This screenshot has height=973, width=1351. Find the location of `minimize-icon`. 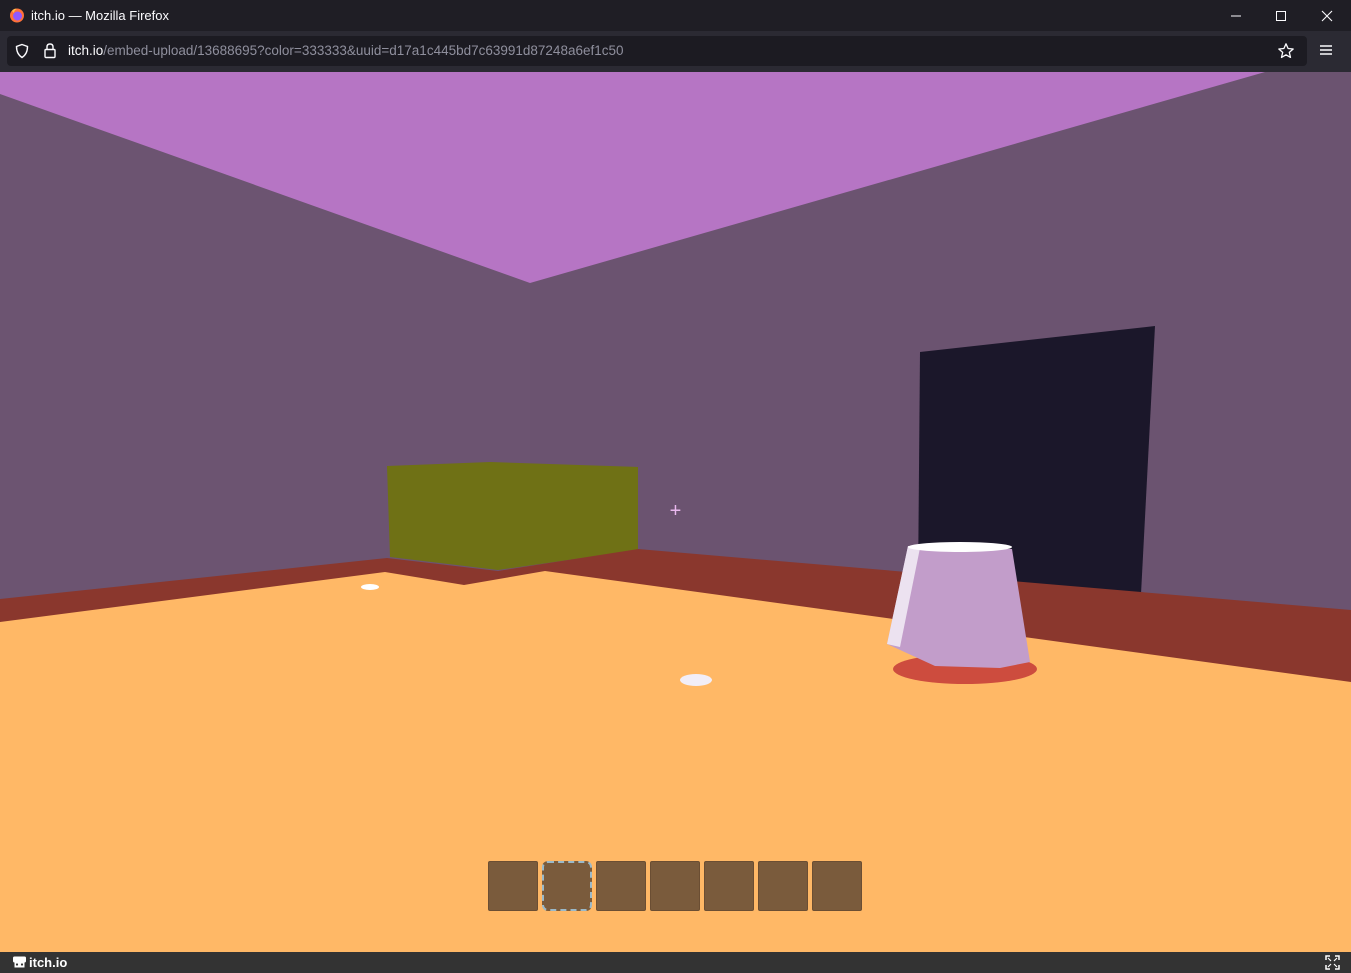

minimize-icon is located at coordinates (1236, 15).